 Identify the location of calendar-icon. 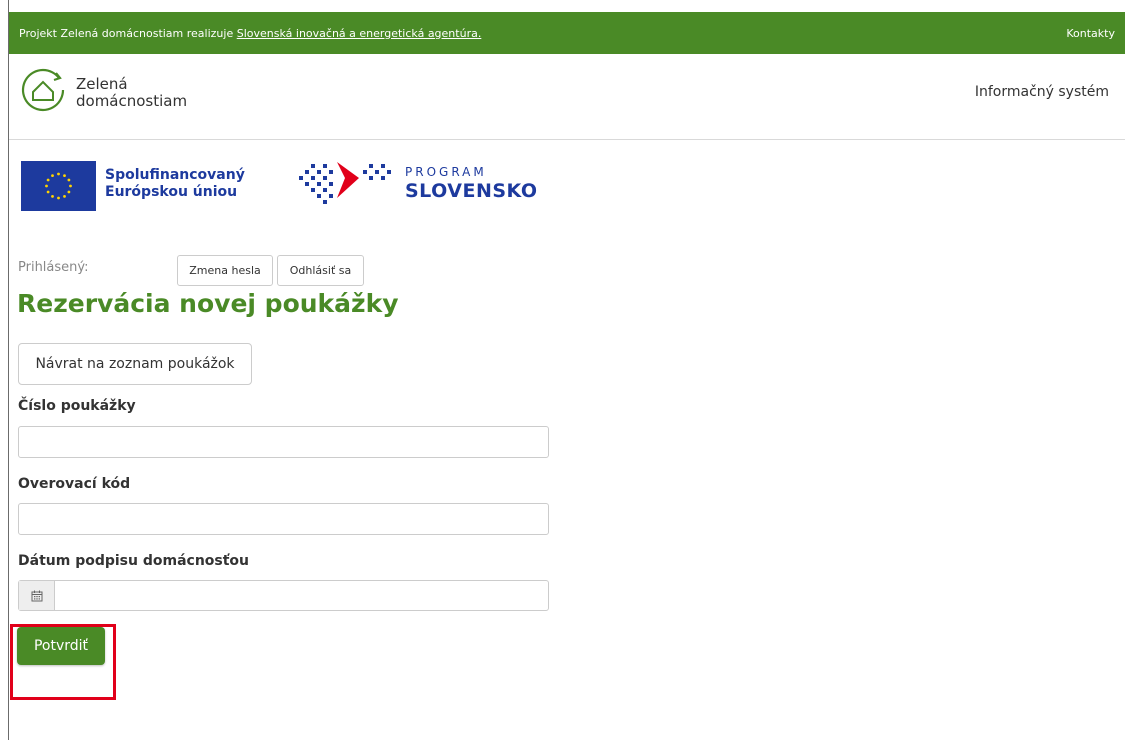
(36, 595).